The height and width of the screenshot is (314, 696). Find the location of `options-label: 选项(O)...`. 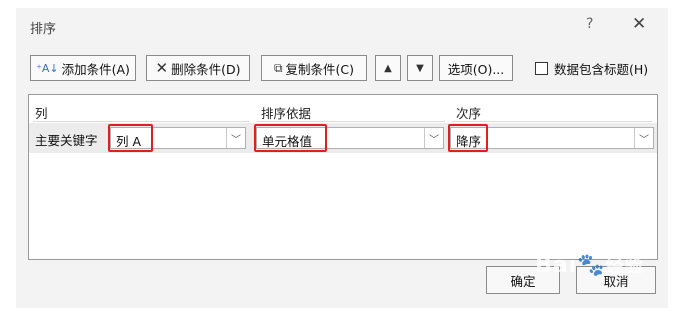

options-label: 选项(O)... is located at coordinates (476, 69).